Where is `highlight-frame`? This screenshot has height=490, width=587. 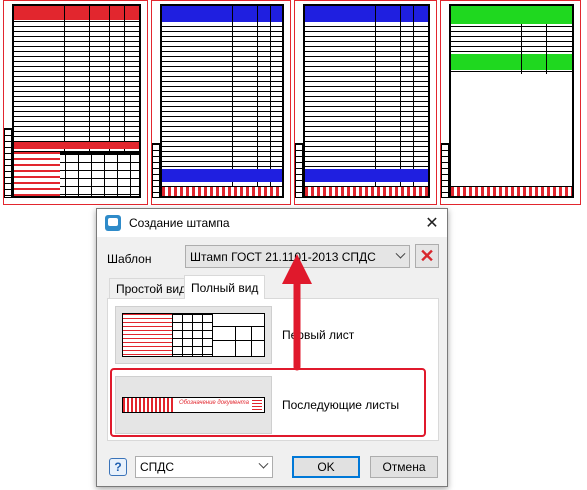
highlight-frame is located at coordinates (268, 402).